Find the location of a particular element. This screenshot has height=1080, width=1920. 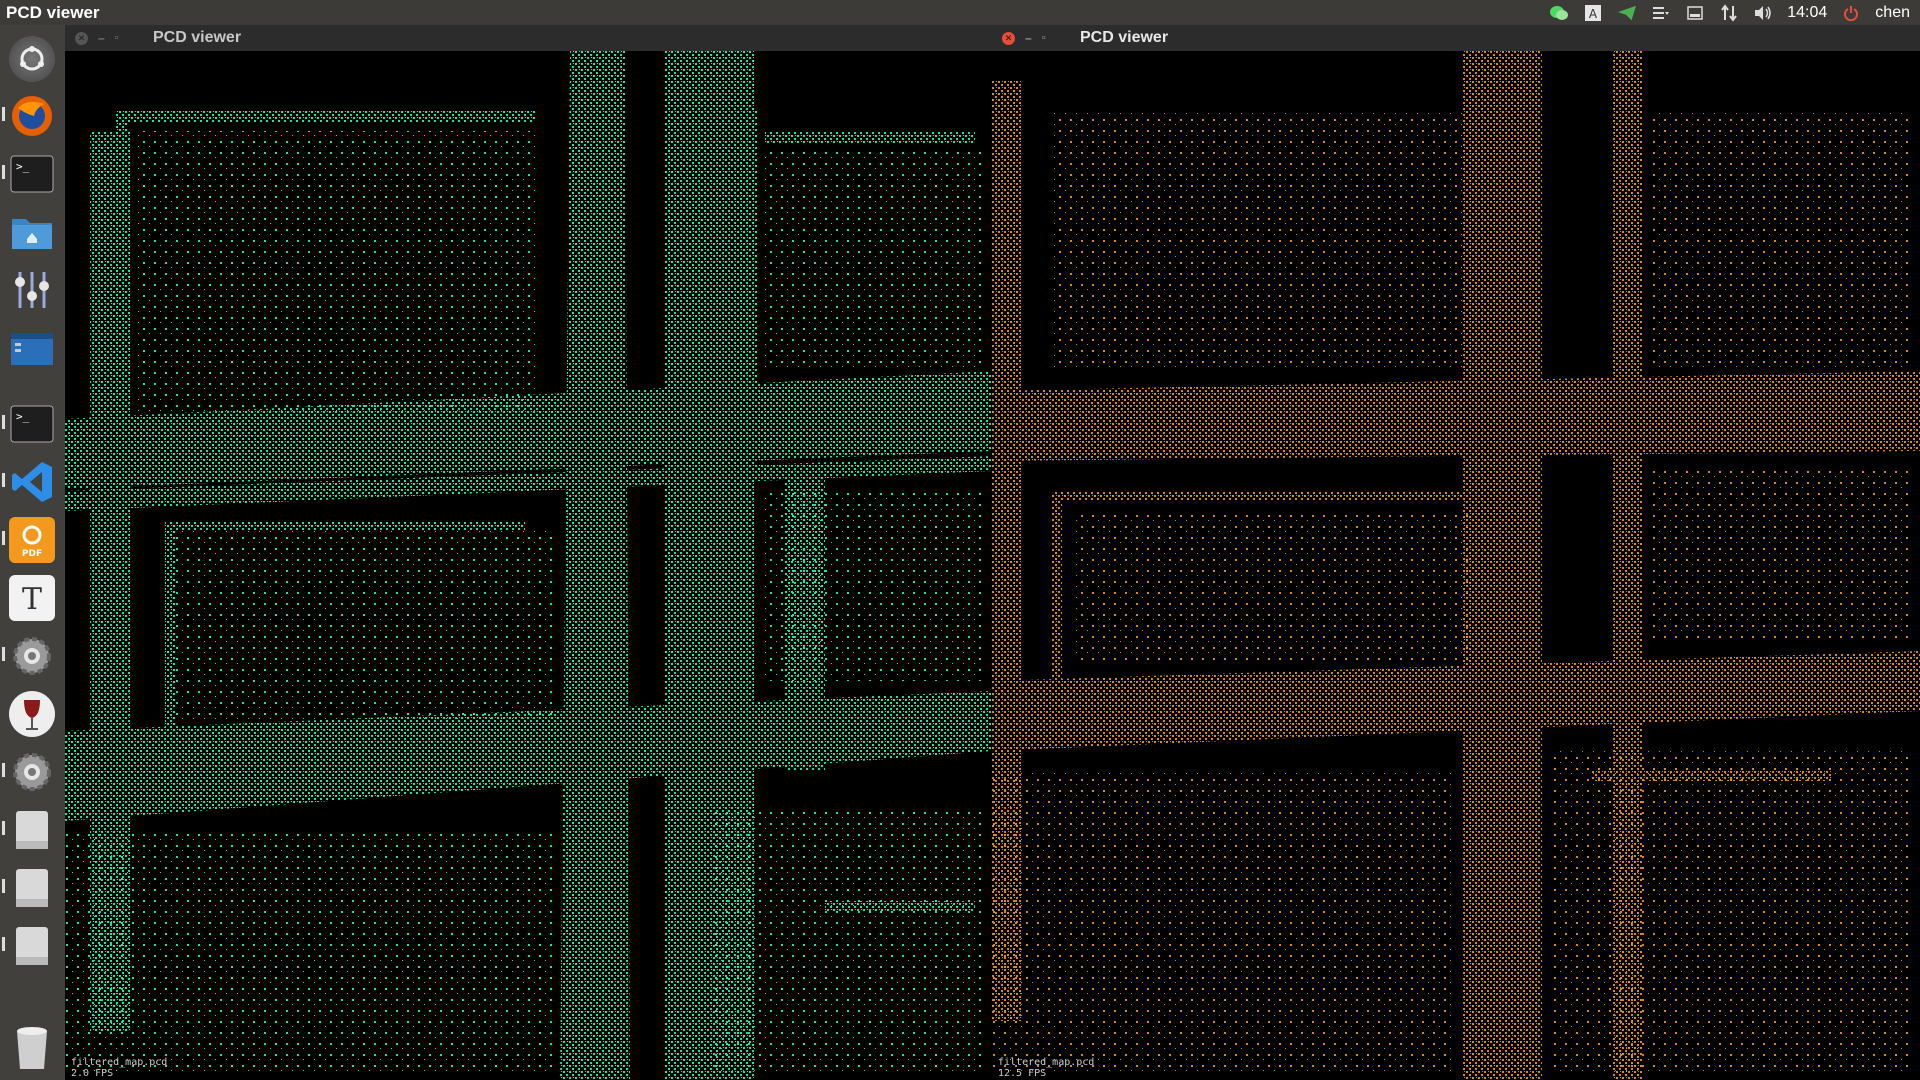

viewer-footer: filtered_map.pcd 12.5 FPS is located at coordinates (1046, 1068).